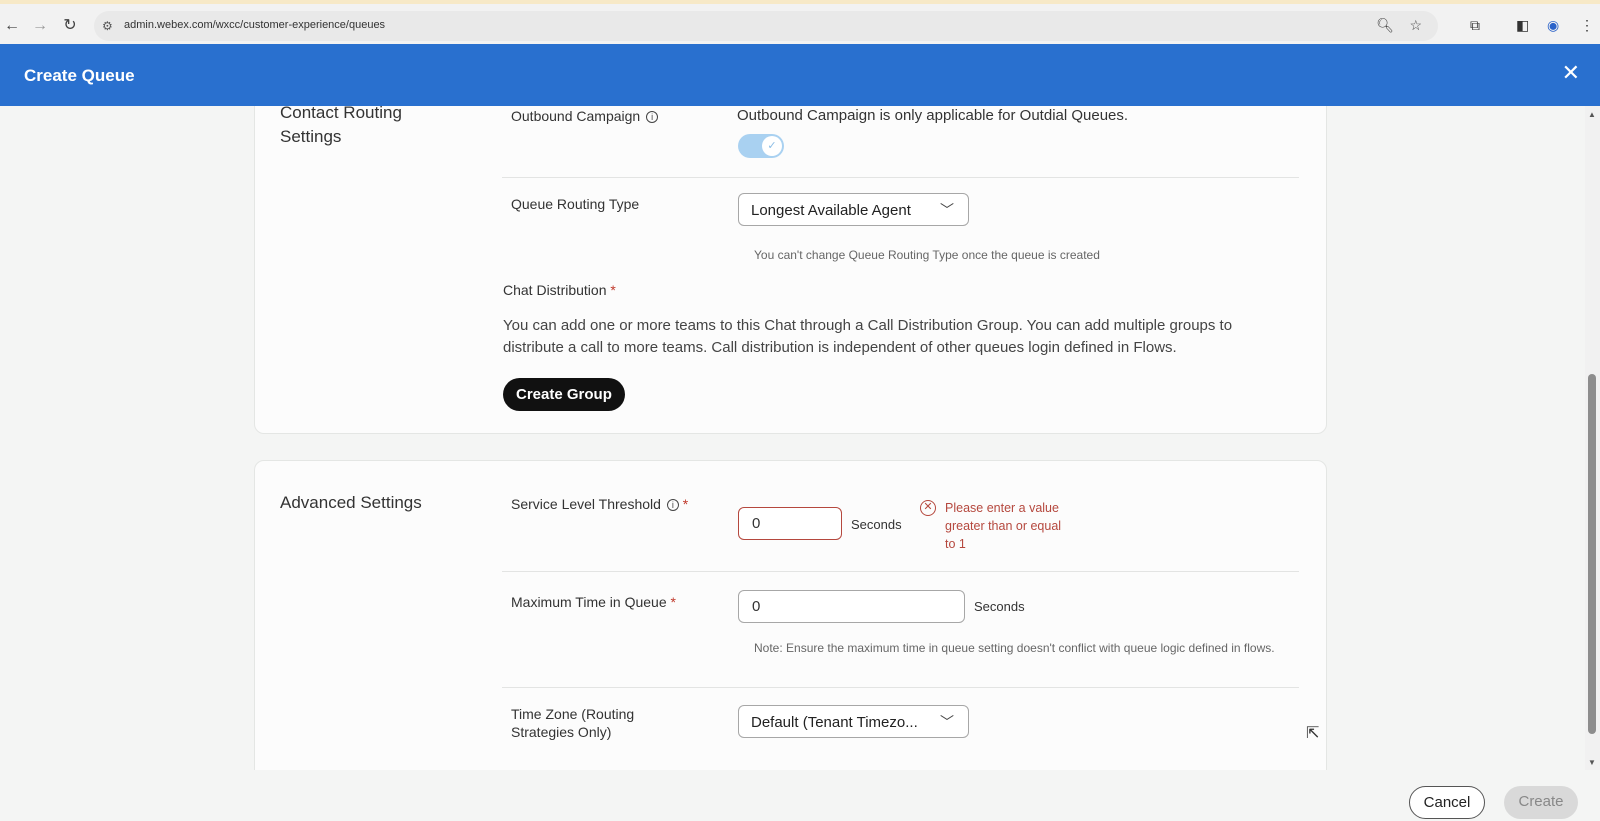 This screenshot has width=1600, height=821. Describe the element at coordinates (351, 502) in the screenshot. I see `advanced-settings-section-title: Advanced Settings` at that location.